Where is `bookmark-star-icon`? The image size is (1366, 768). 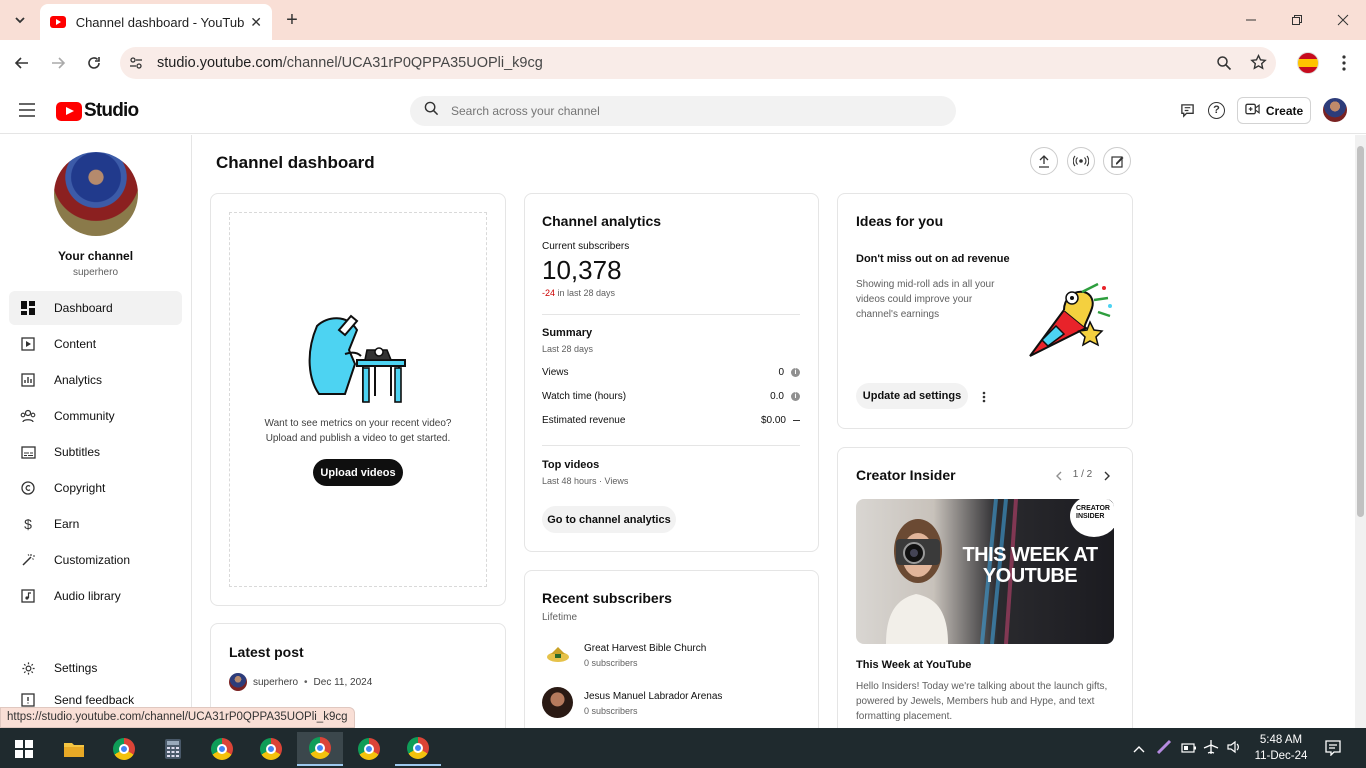
bookmark-star-icon is located at coordinates (1258, 64).